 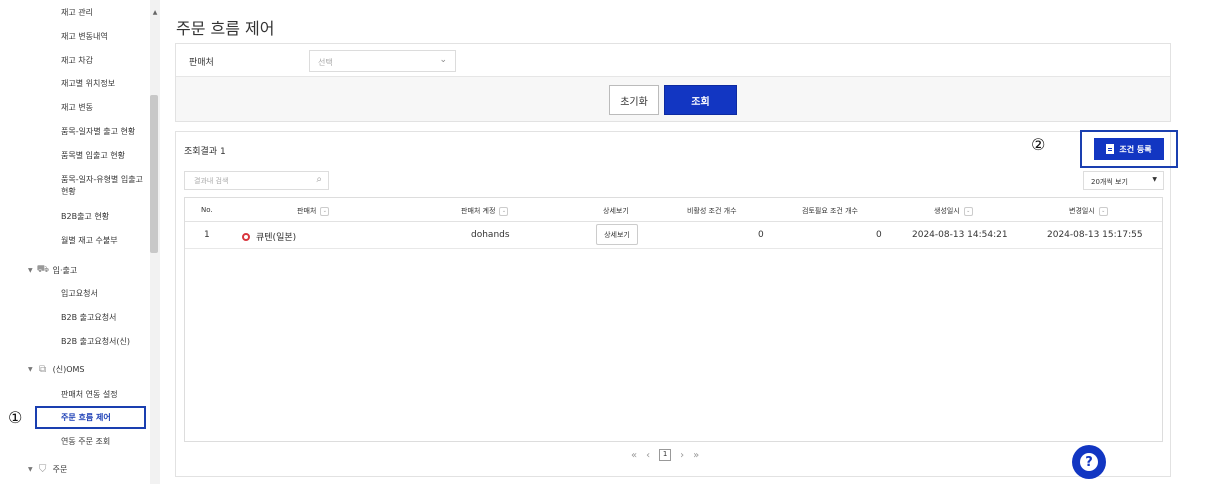 I want to click on sidebar-group-label: 주문, so click(x=60, y=469).